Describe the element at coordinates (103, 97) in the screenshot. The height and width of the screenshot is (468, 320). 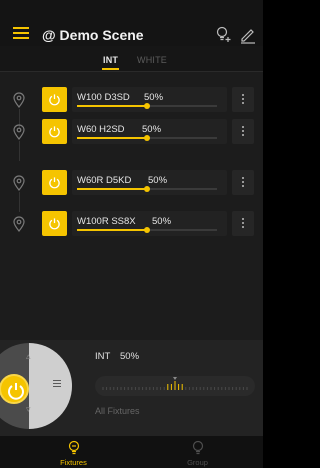
I see `fixture-name: W100 D3SD` at that location.